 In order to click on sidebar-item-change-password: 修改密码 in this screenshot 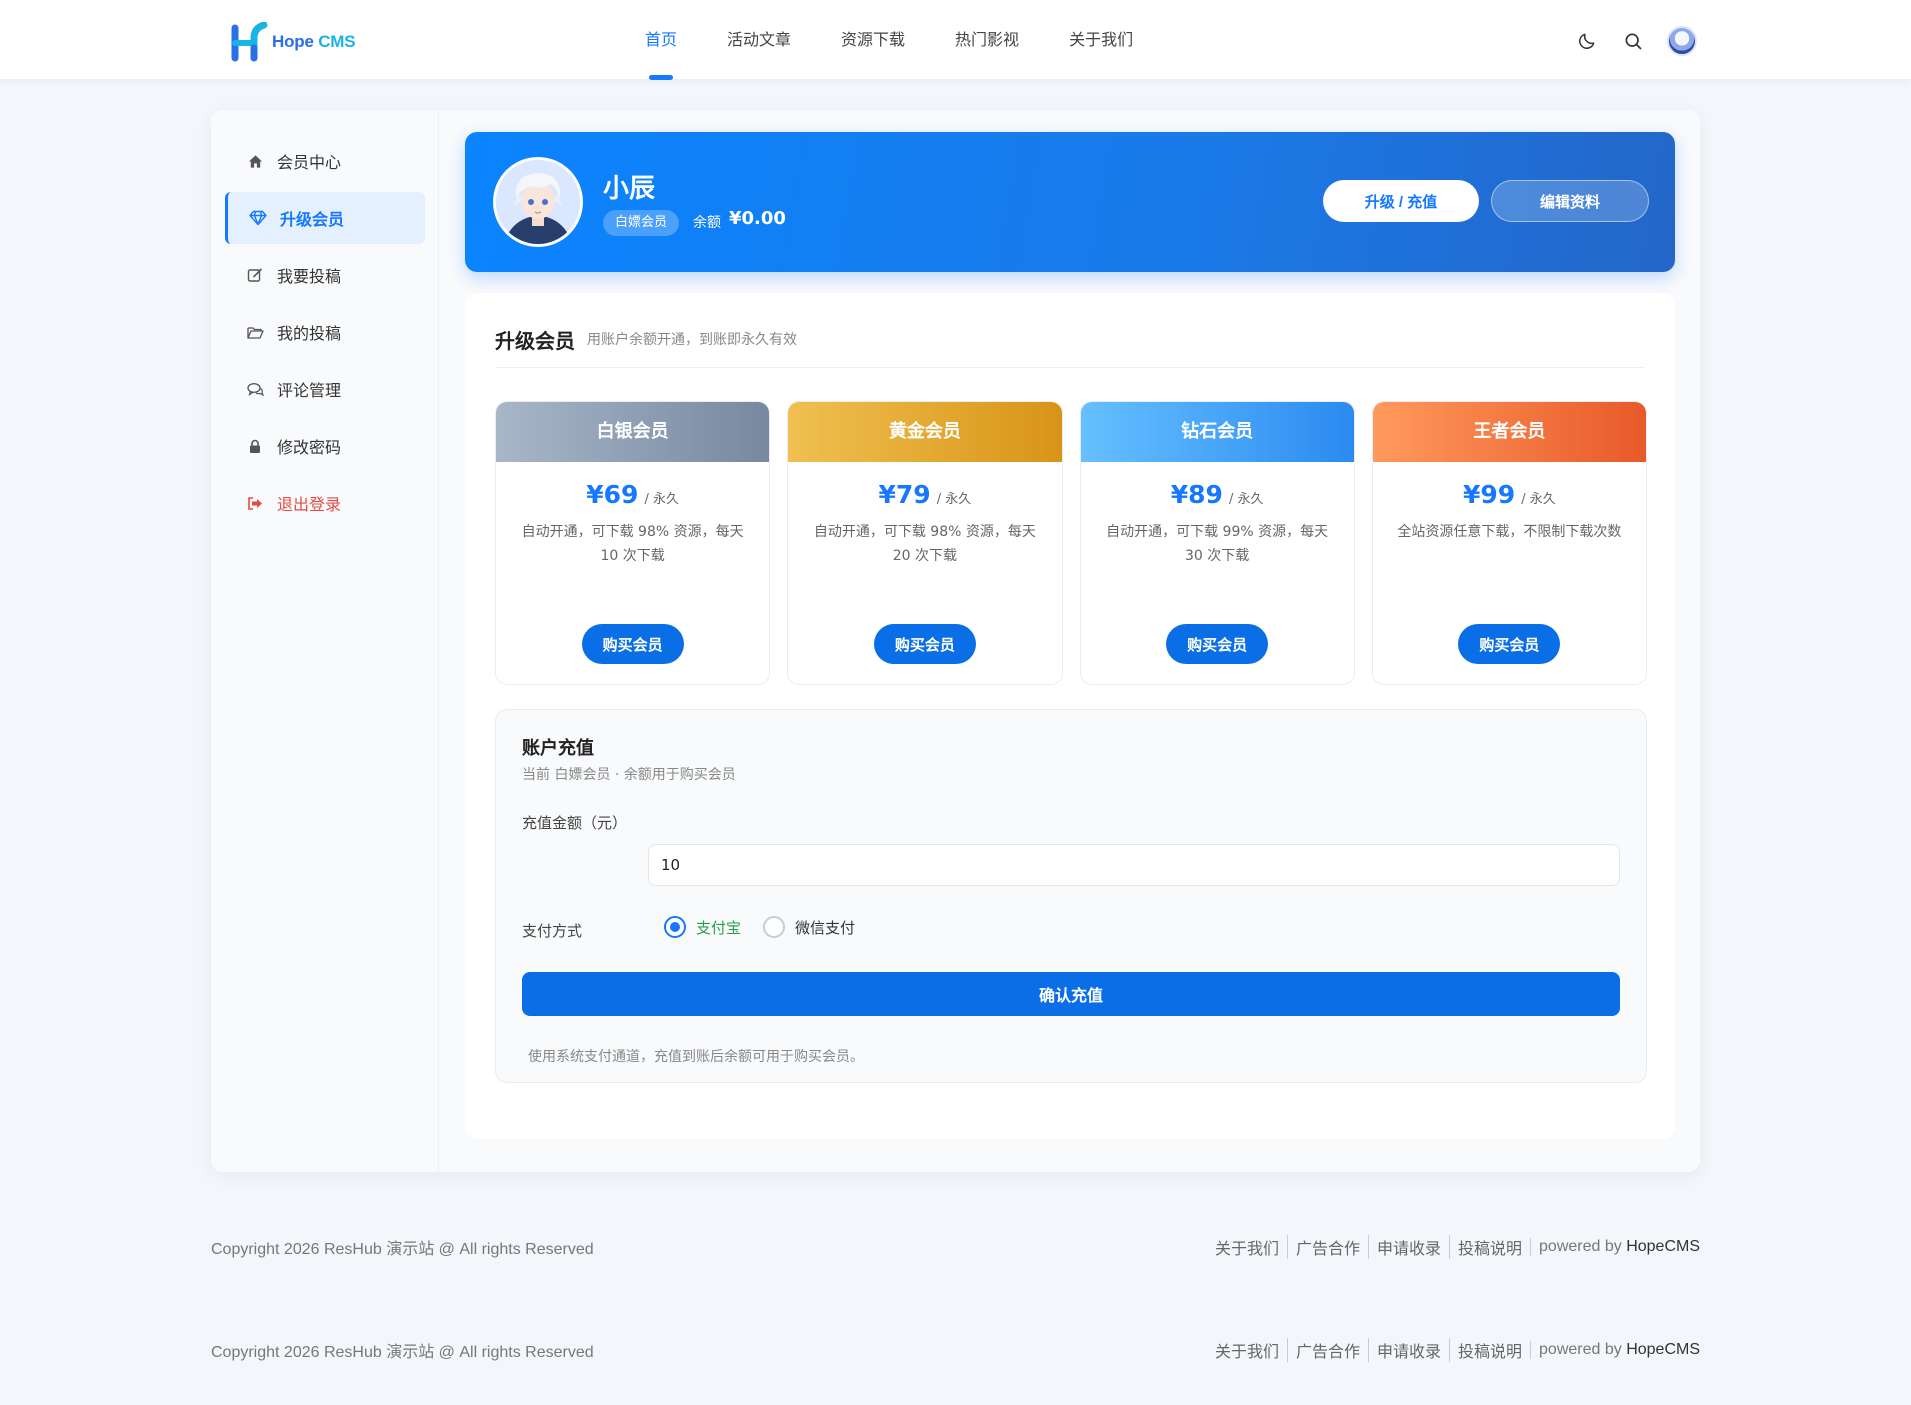, I will do `click(325, 446)`.